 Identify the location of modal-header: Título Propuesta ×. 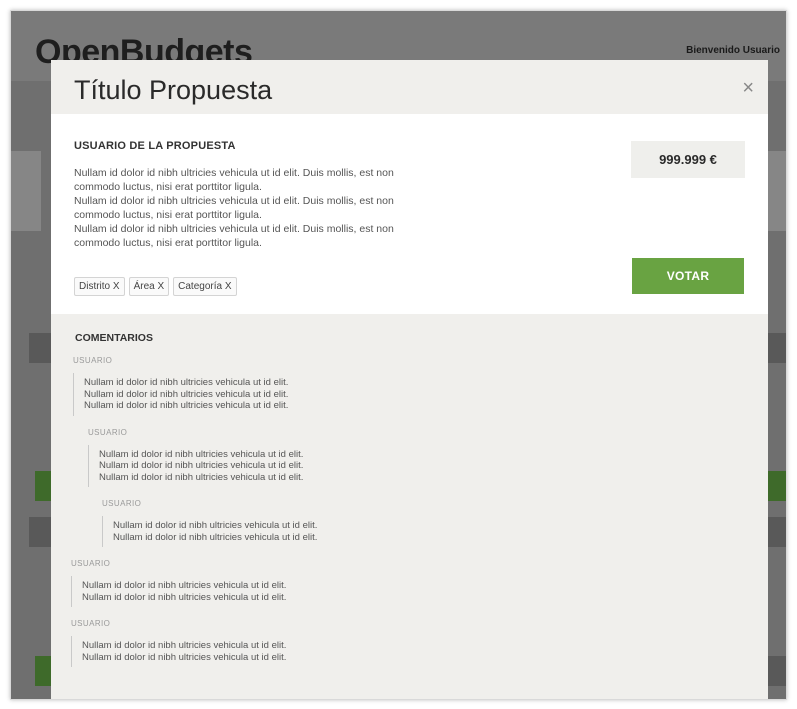
(409, 87).